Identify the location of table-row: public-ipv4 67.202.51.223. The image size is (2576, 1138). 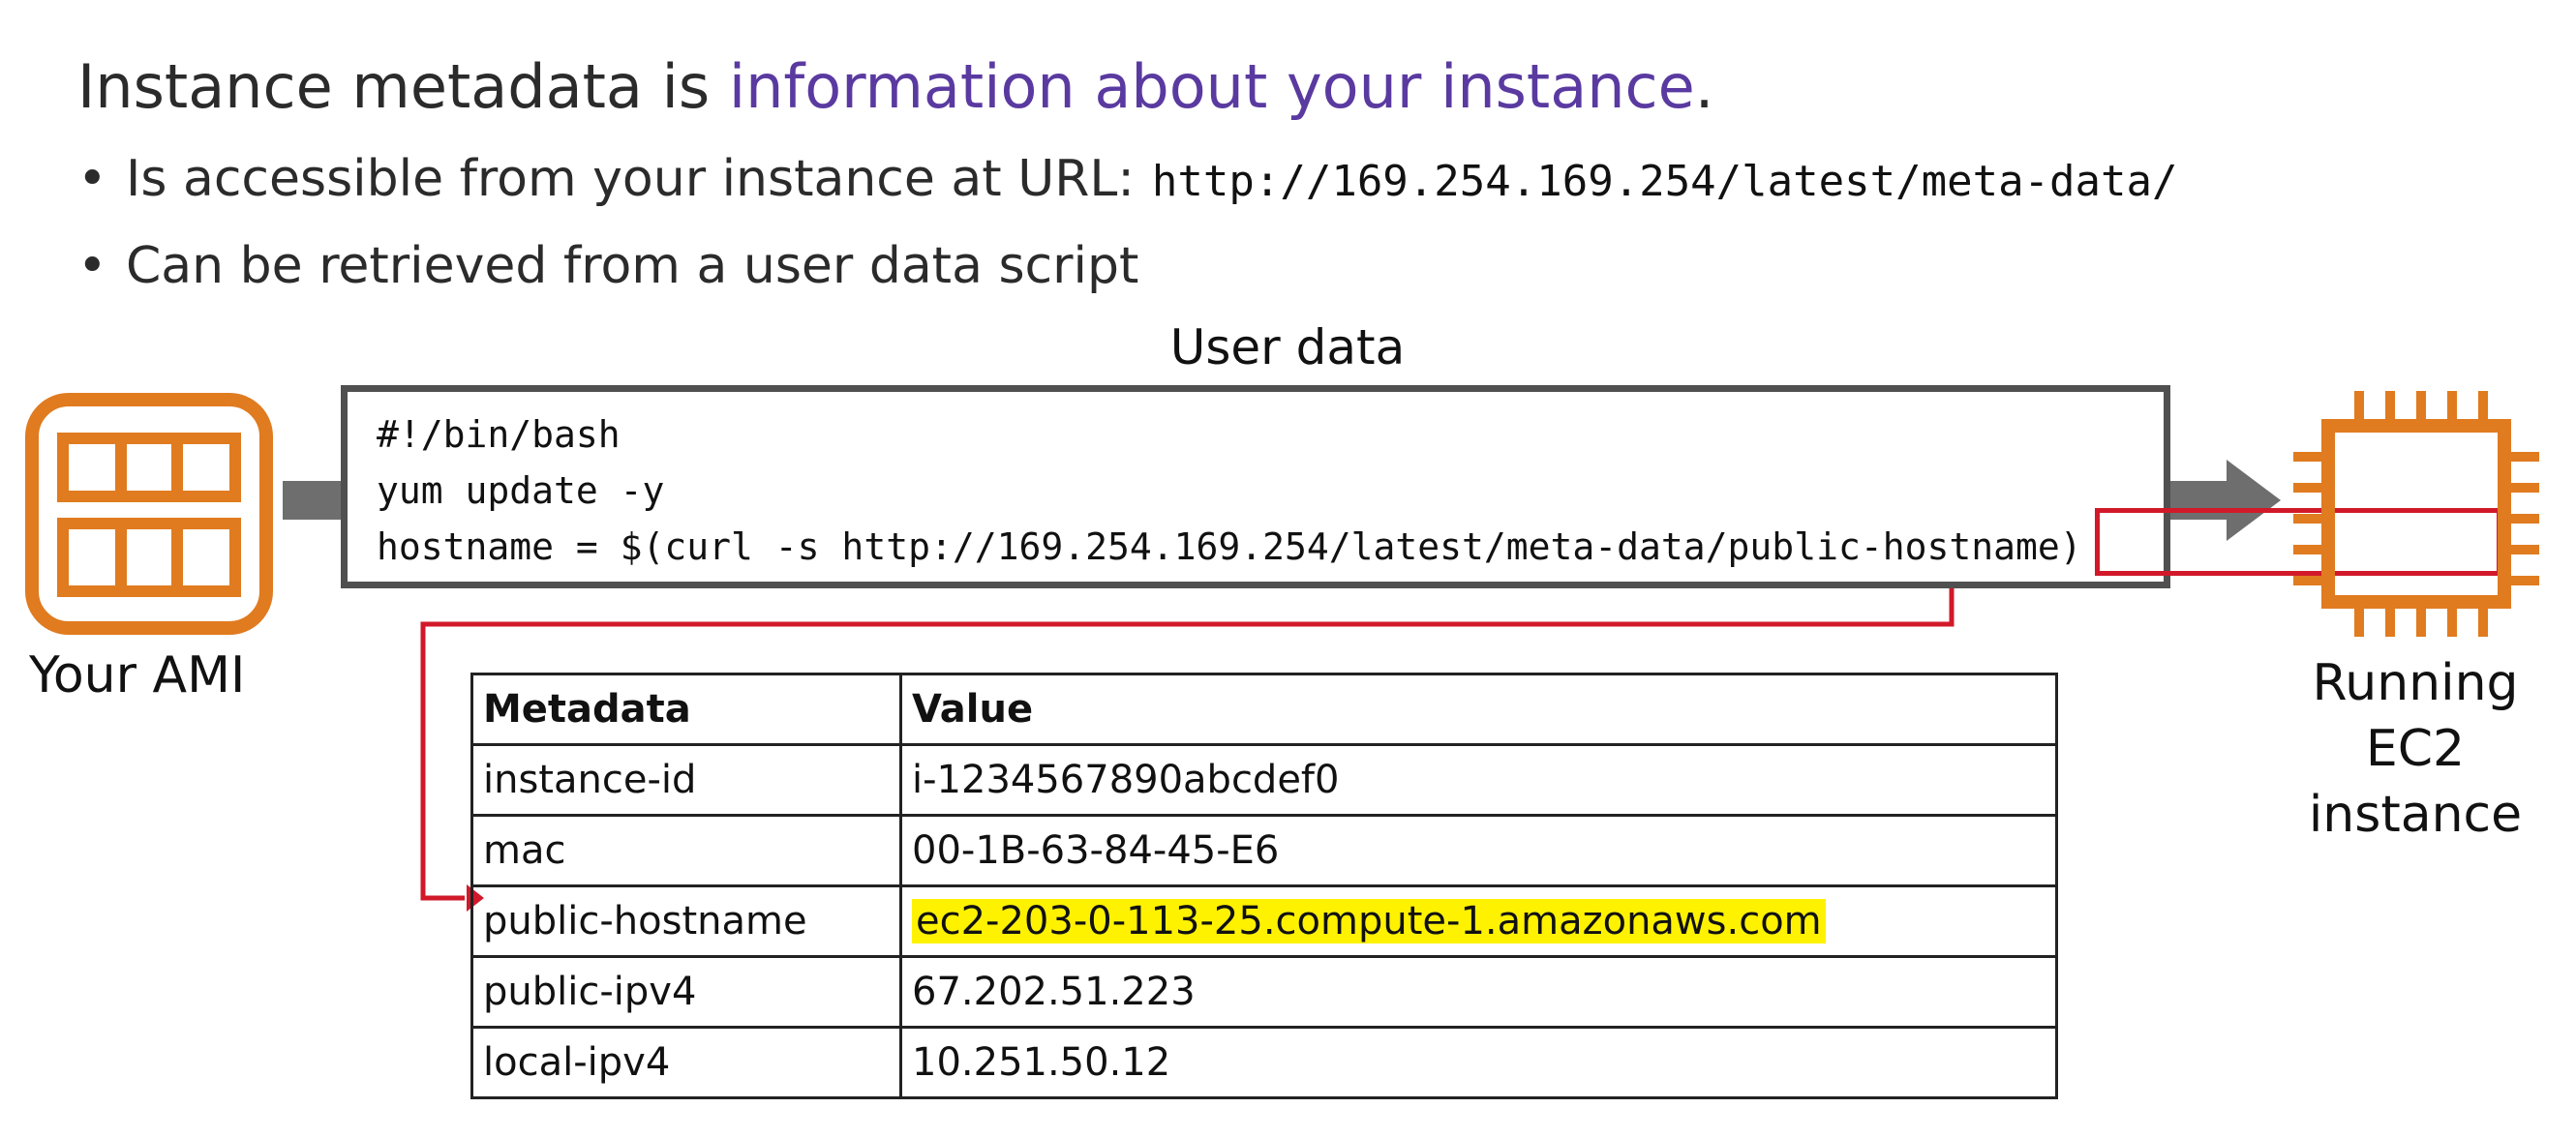
(1264, 992).